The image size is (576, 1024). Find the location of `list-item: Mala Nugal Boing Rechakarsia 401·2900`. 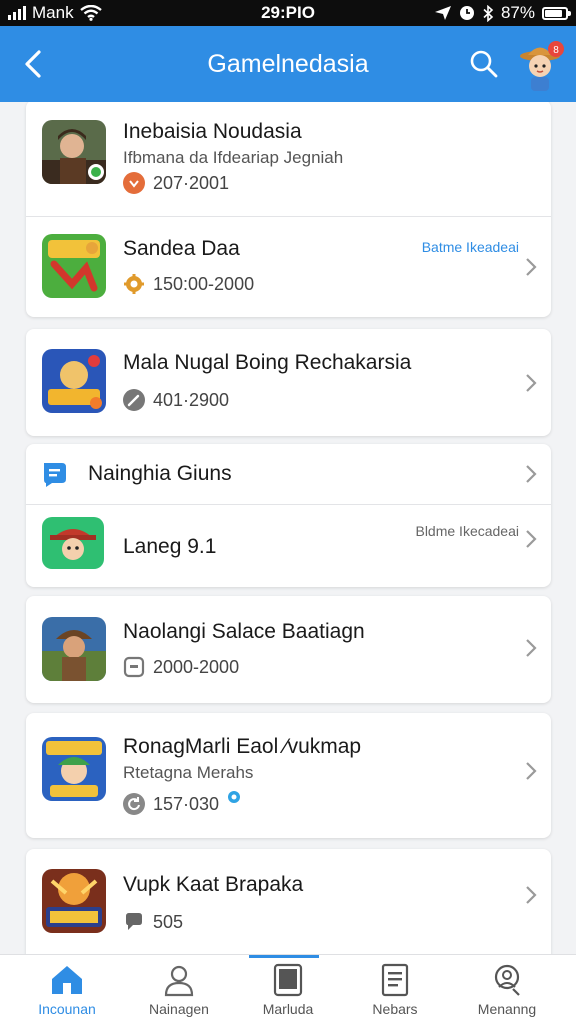

list-item: Mala Nugal Boing Rechakarsia 401·2900 is located at coordinates (288, 382).